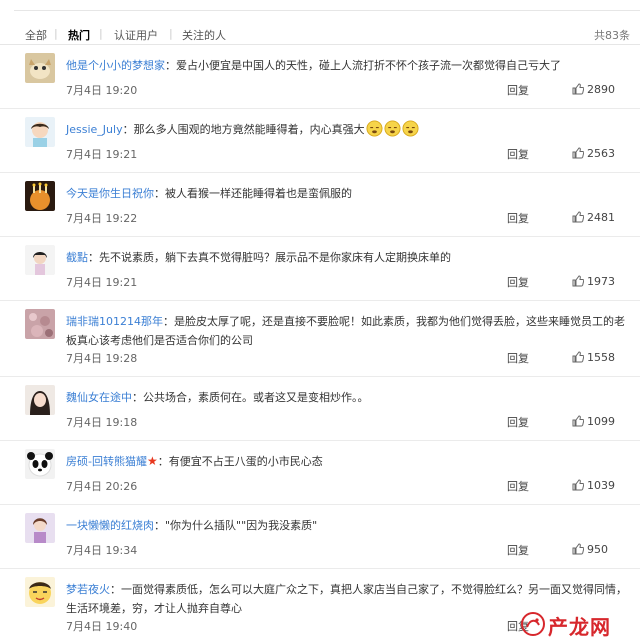 Image resolution: width=640 pixels, height=644 pixels. I want to click on like-count: 1099, so click(601, 421).